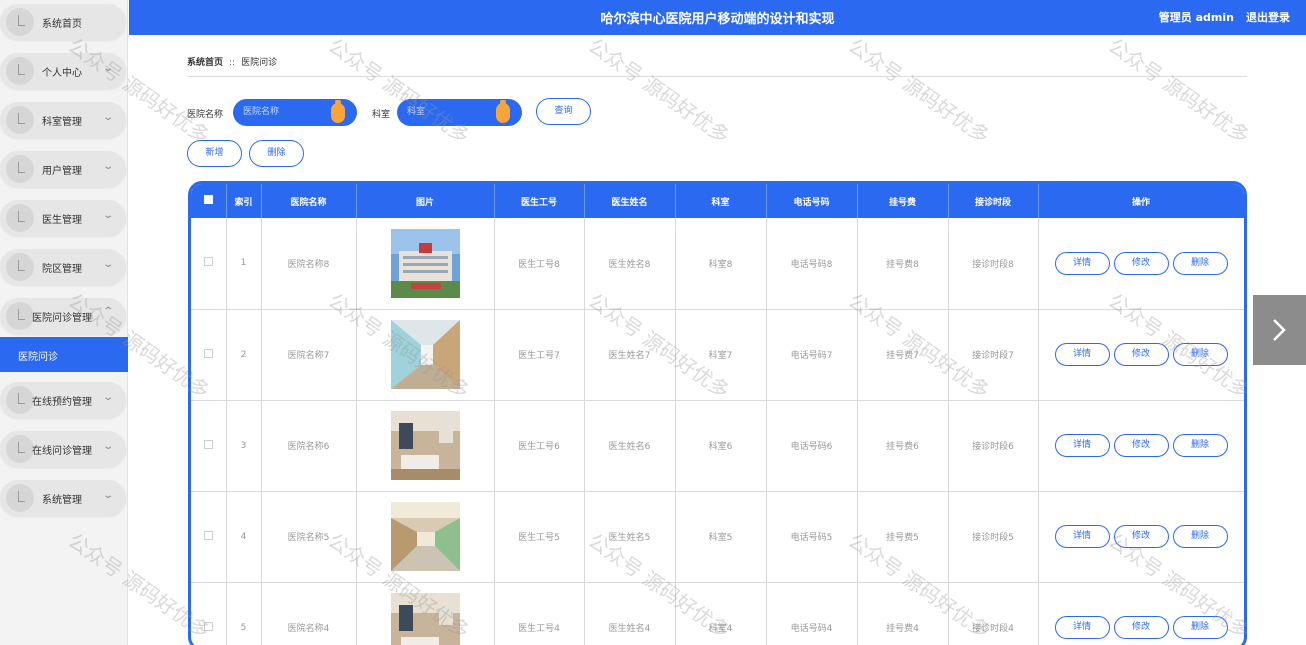 The image size is (1306, 645). Describe the element at coordinates (717, 446) in the screenshot. I see `table-row: 3 医院名称6 医生工号6 医生姓名6 科室6 电话号码6 挂号费6 接诊时段6 详情 修改 删除` at that location.